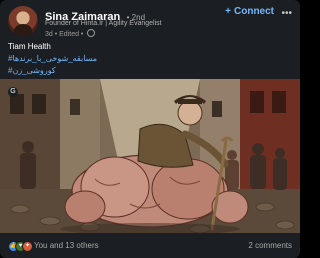  I want to click on post-text-line: Tiam Health, so click(29, 46).